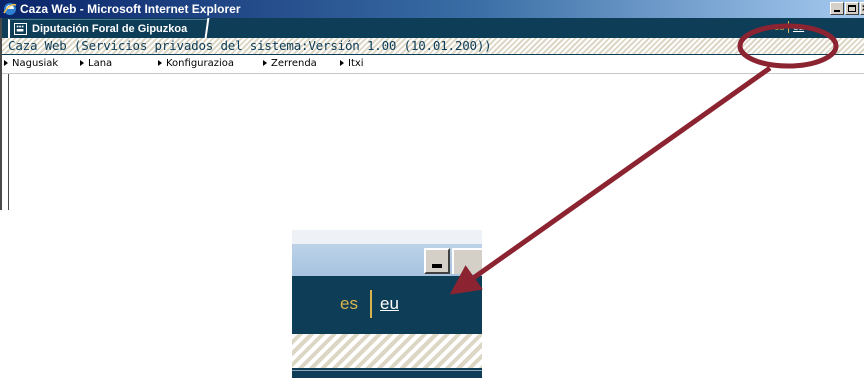  I want to click on org-name: Diputación Foral de Gipuzkoa, so click(110, 29).